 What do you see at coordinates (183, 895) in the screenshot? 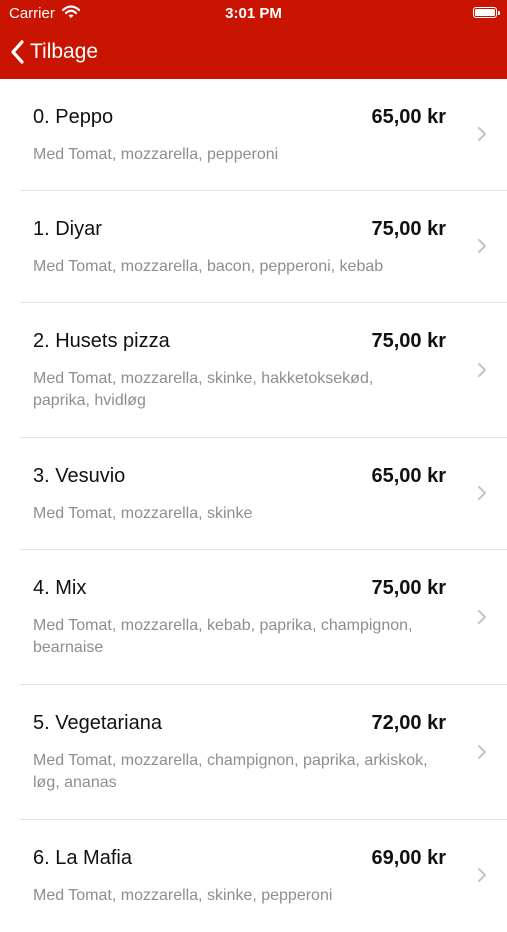
I see `item-description: Med Tomat, mozzarella, skinke, pepperoni` at bounding box center [183, 895].